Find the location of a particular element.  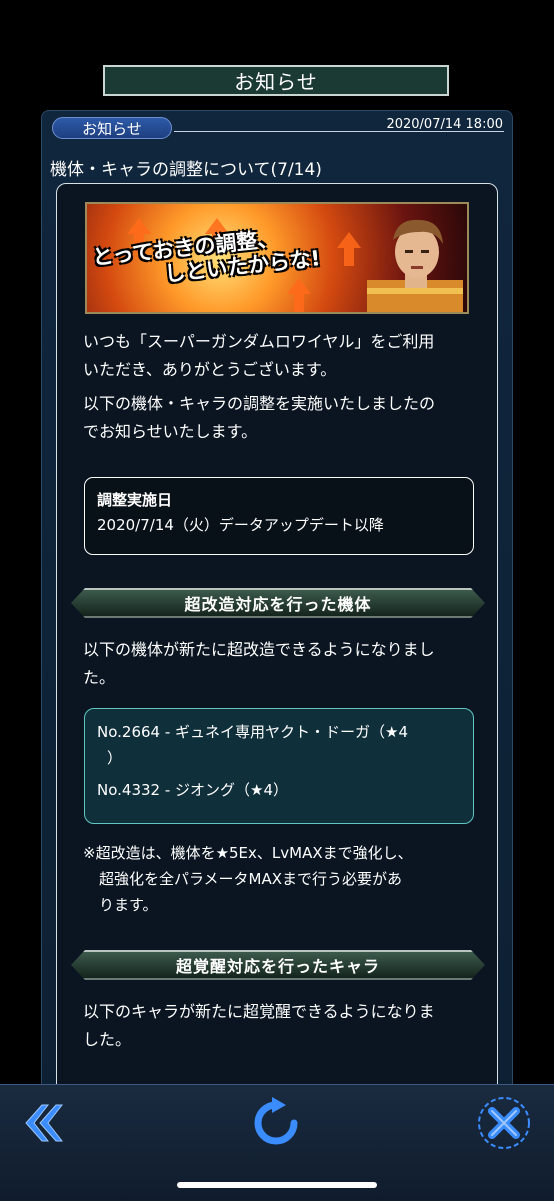

reload-icon is located at coordinates (276, 1121).